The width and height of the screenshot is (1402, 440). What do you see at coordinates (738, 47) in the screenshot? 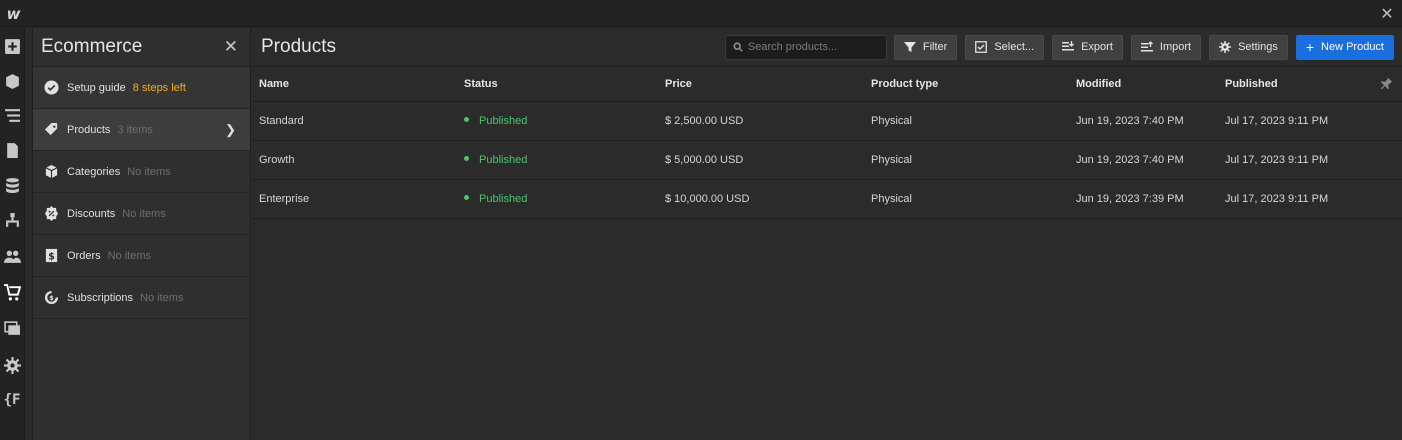
I see `search-icon` at bounding box center [738, 47].